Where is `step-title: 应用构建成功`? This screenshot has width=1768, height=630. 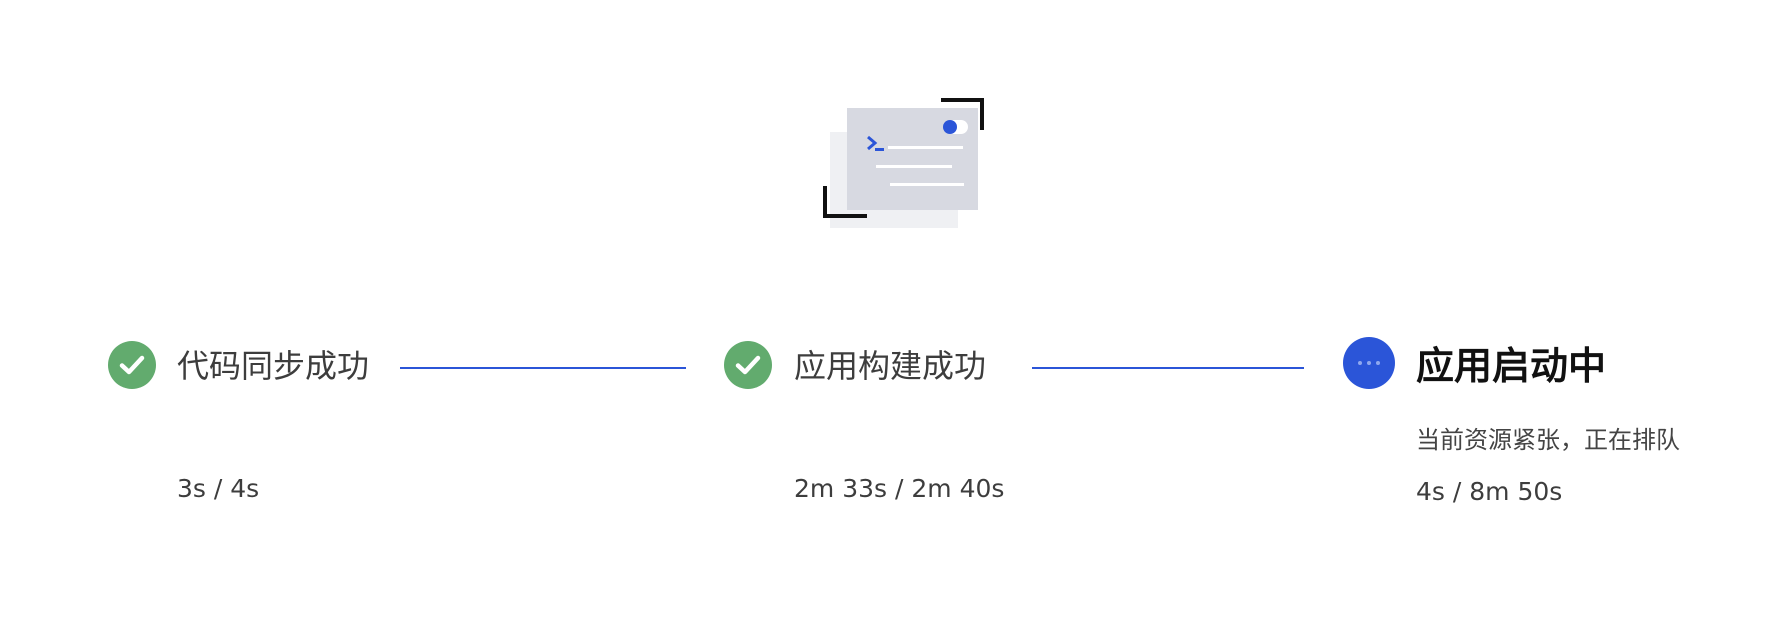 step-title: 应用构建成功 is located at coordinates (890, 366).